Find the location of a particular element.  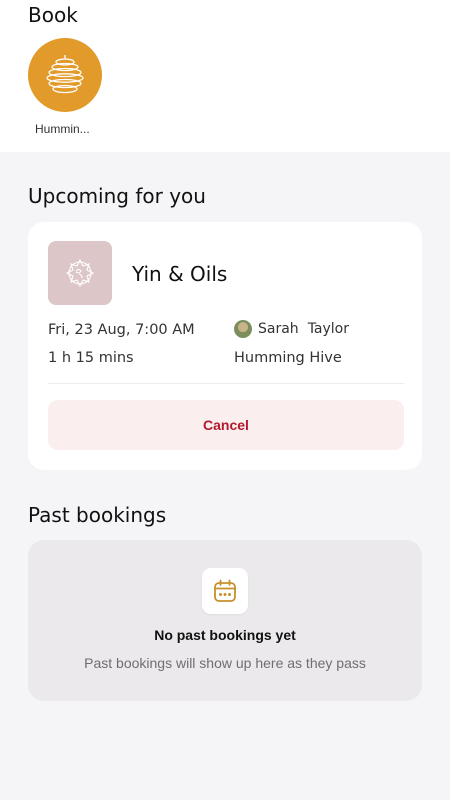

divider is located at coordinates (226, 383).